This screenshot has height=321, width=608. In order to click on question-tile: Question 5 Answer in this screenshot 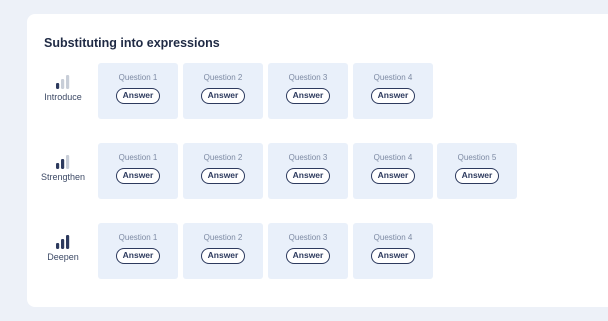, I will do `click(477, 171)`.